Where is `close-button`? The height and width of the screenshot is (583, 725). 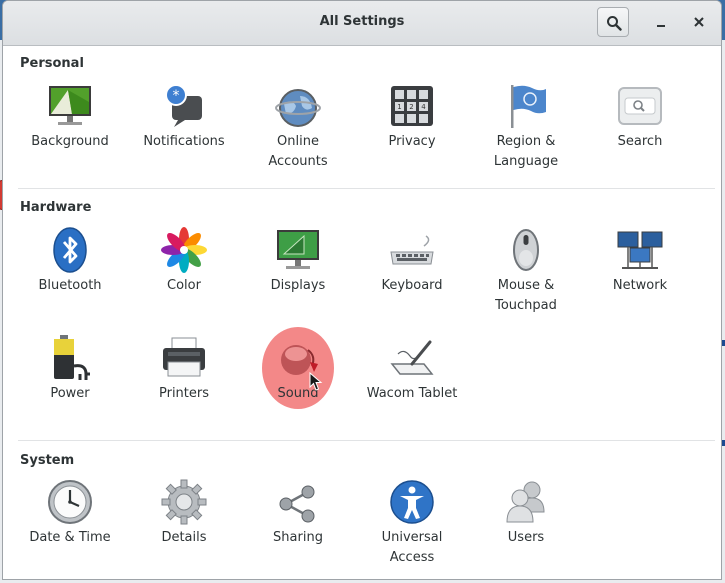
close-button is located at coordinates (699, 22).